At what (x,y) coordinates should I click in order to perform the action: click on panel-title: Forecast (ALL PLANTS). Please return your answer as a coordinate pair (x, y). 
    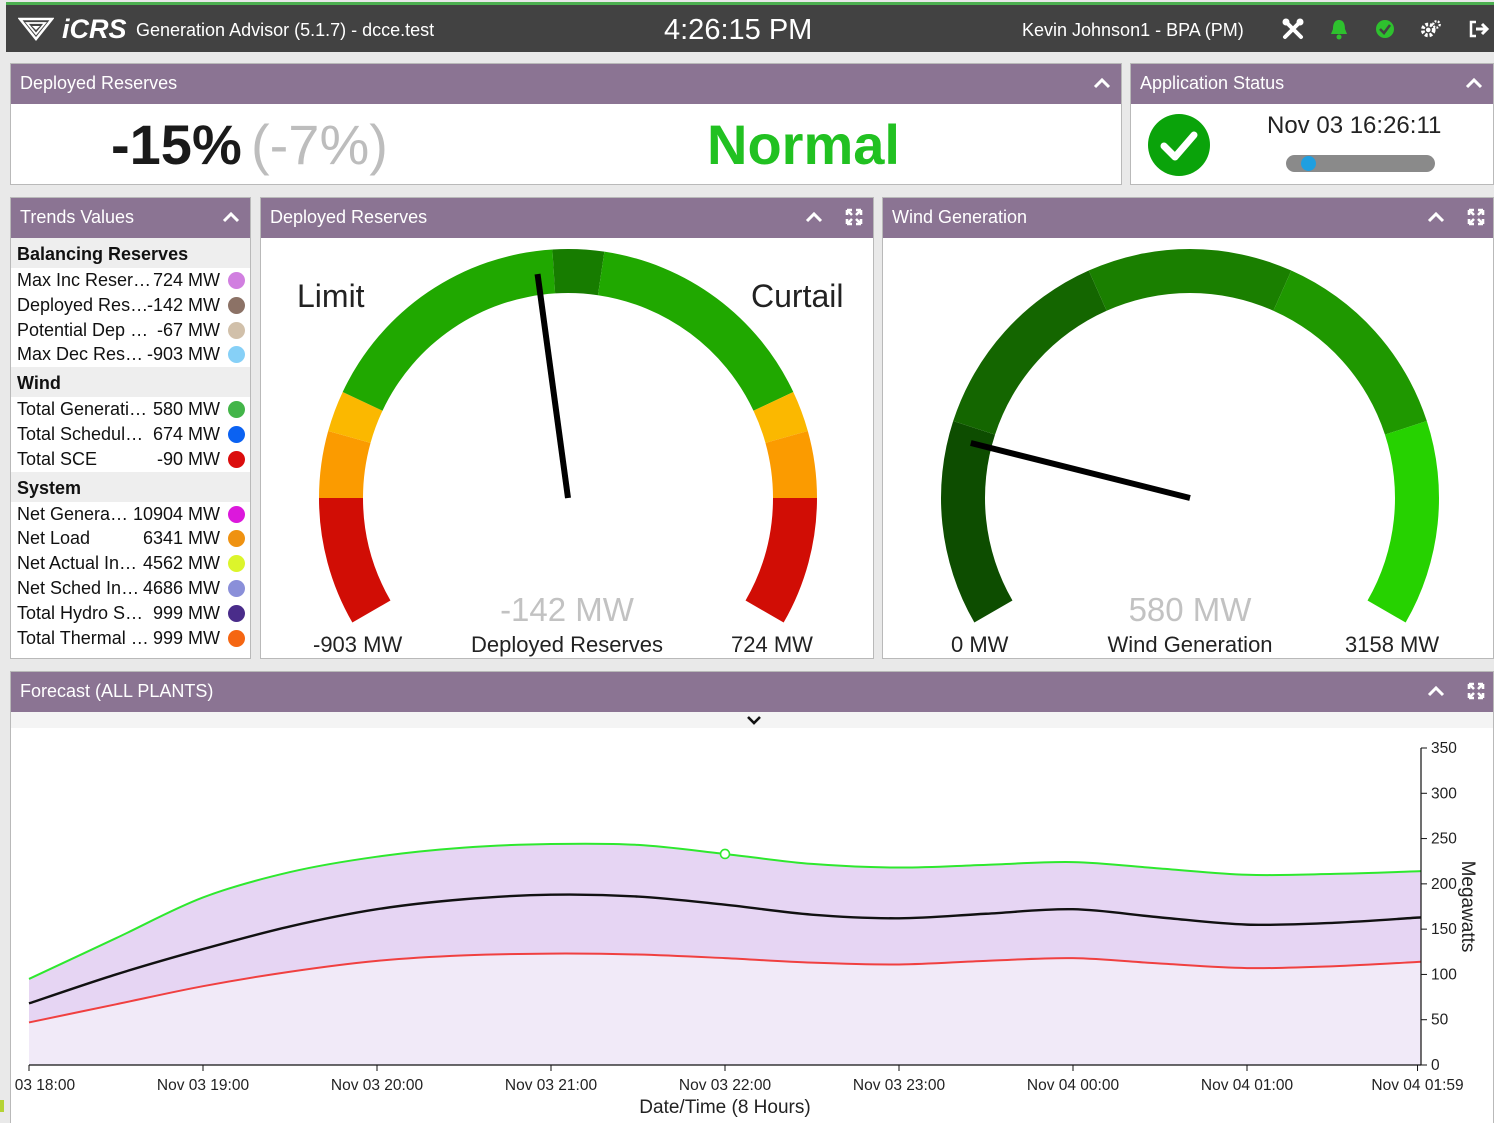
    Looking at the image, I should click on (117, 691).